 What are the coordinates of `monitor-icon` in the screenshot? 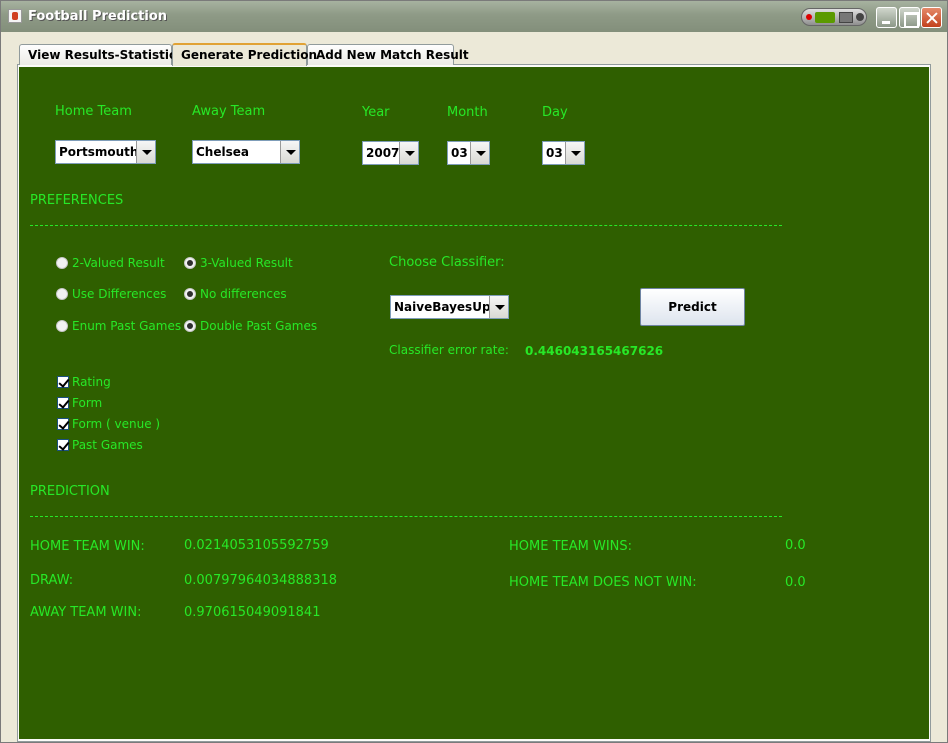 It's located at (846, 17).